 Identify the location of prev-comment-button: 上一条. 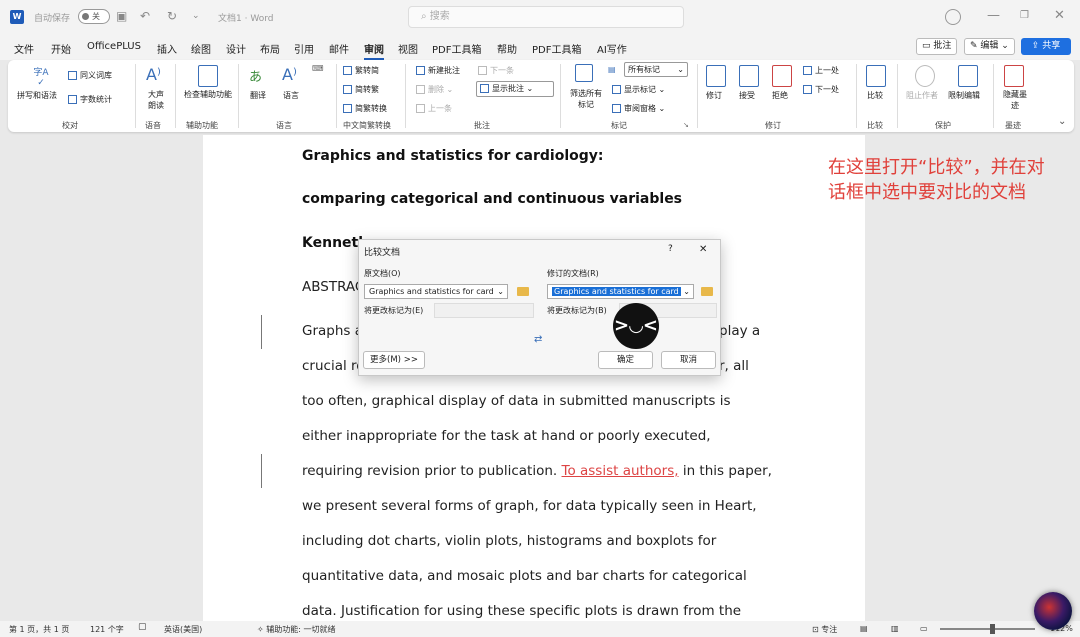
(434, 108).